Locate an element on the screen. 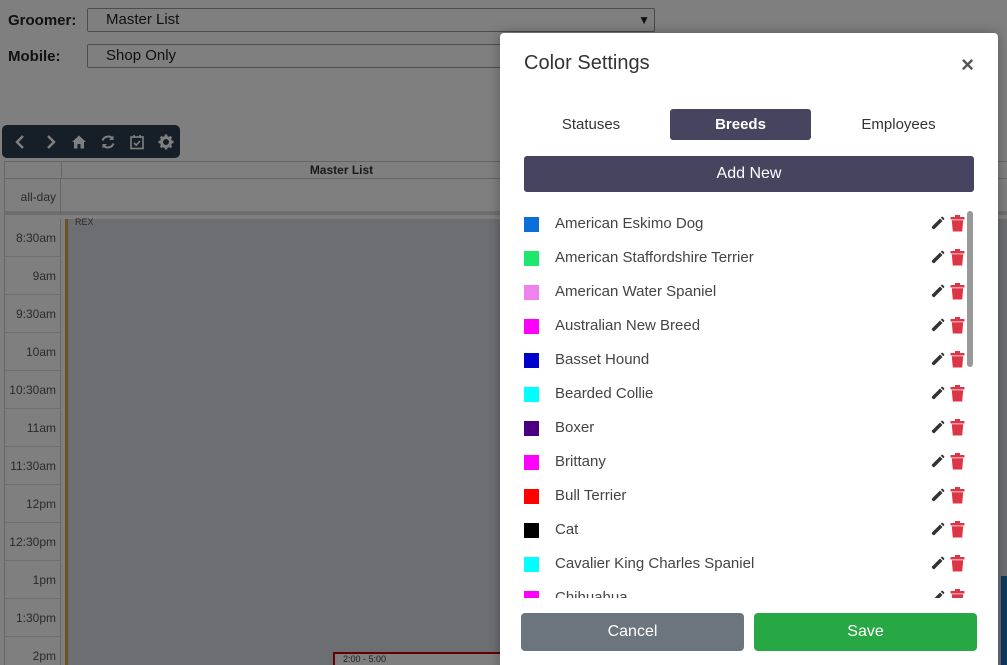  breed-name: Bearded Collie is located at coordinates (604, 393).